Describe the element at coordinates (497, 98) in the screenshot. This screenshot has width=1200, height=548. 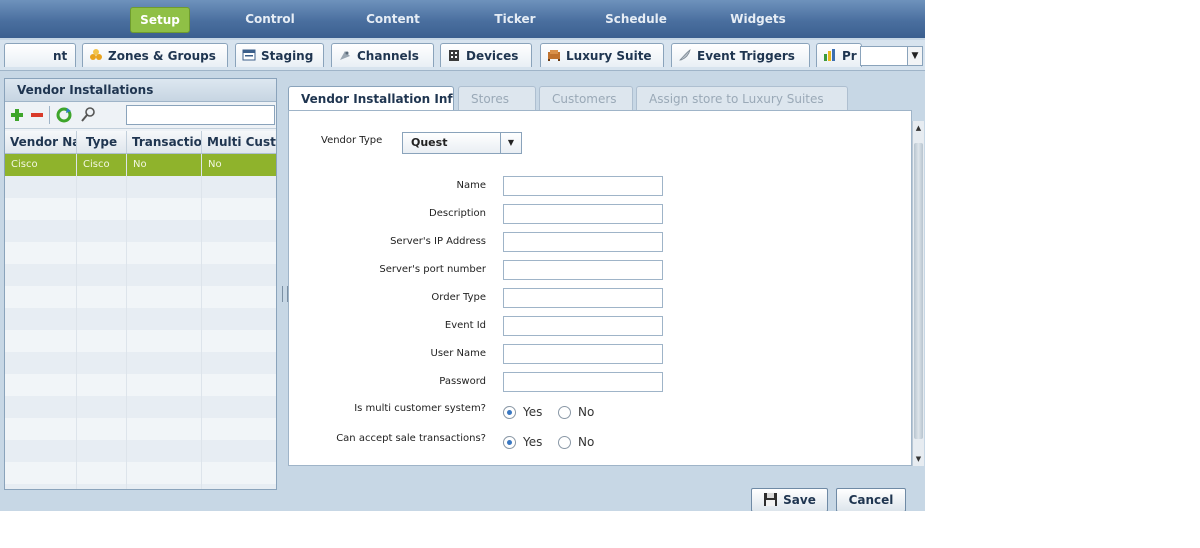
I see `tab-stores: Stores` at that location.